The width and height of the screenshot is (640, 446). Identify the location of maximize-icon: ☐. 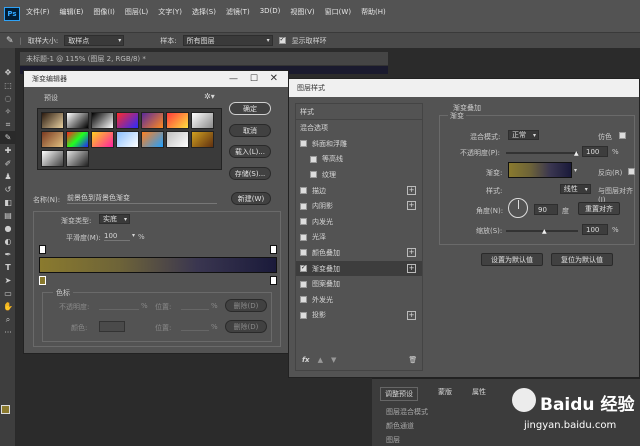
(254, 79).